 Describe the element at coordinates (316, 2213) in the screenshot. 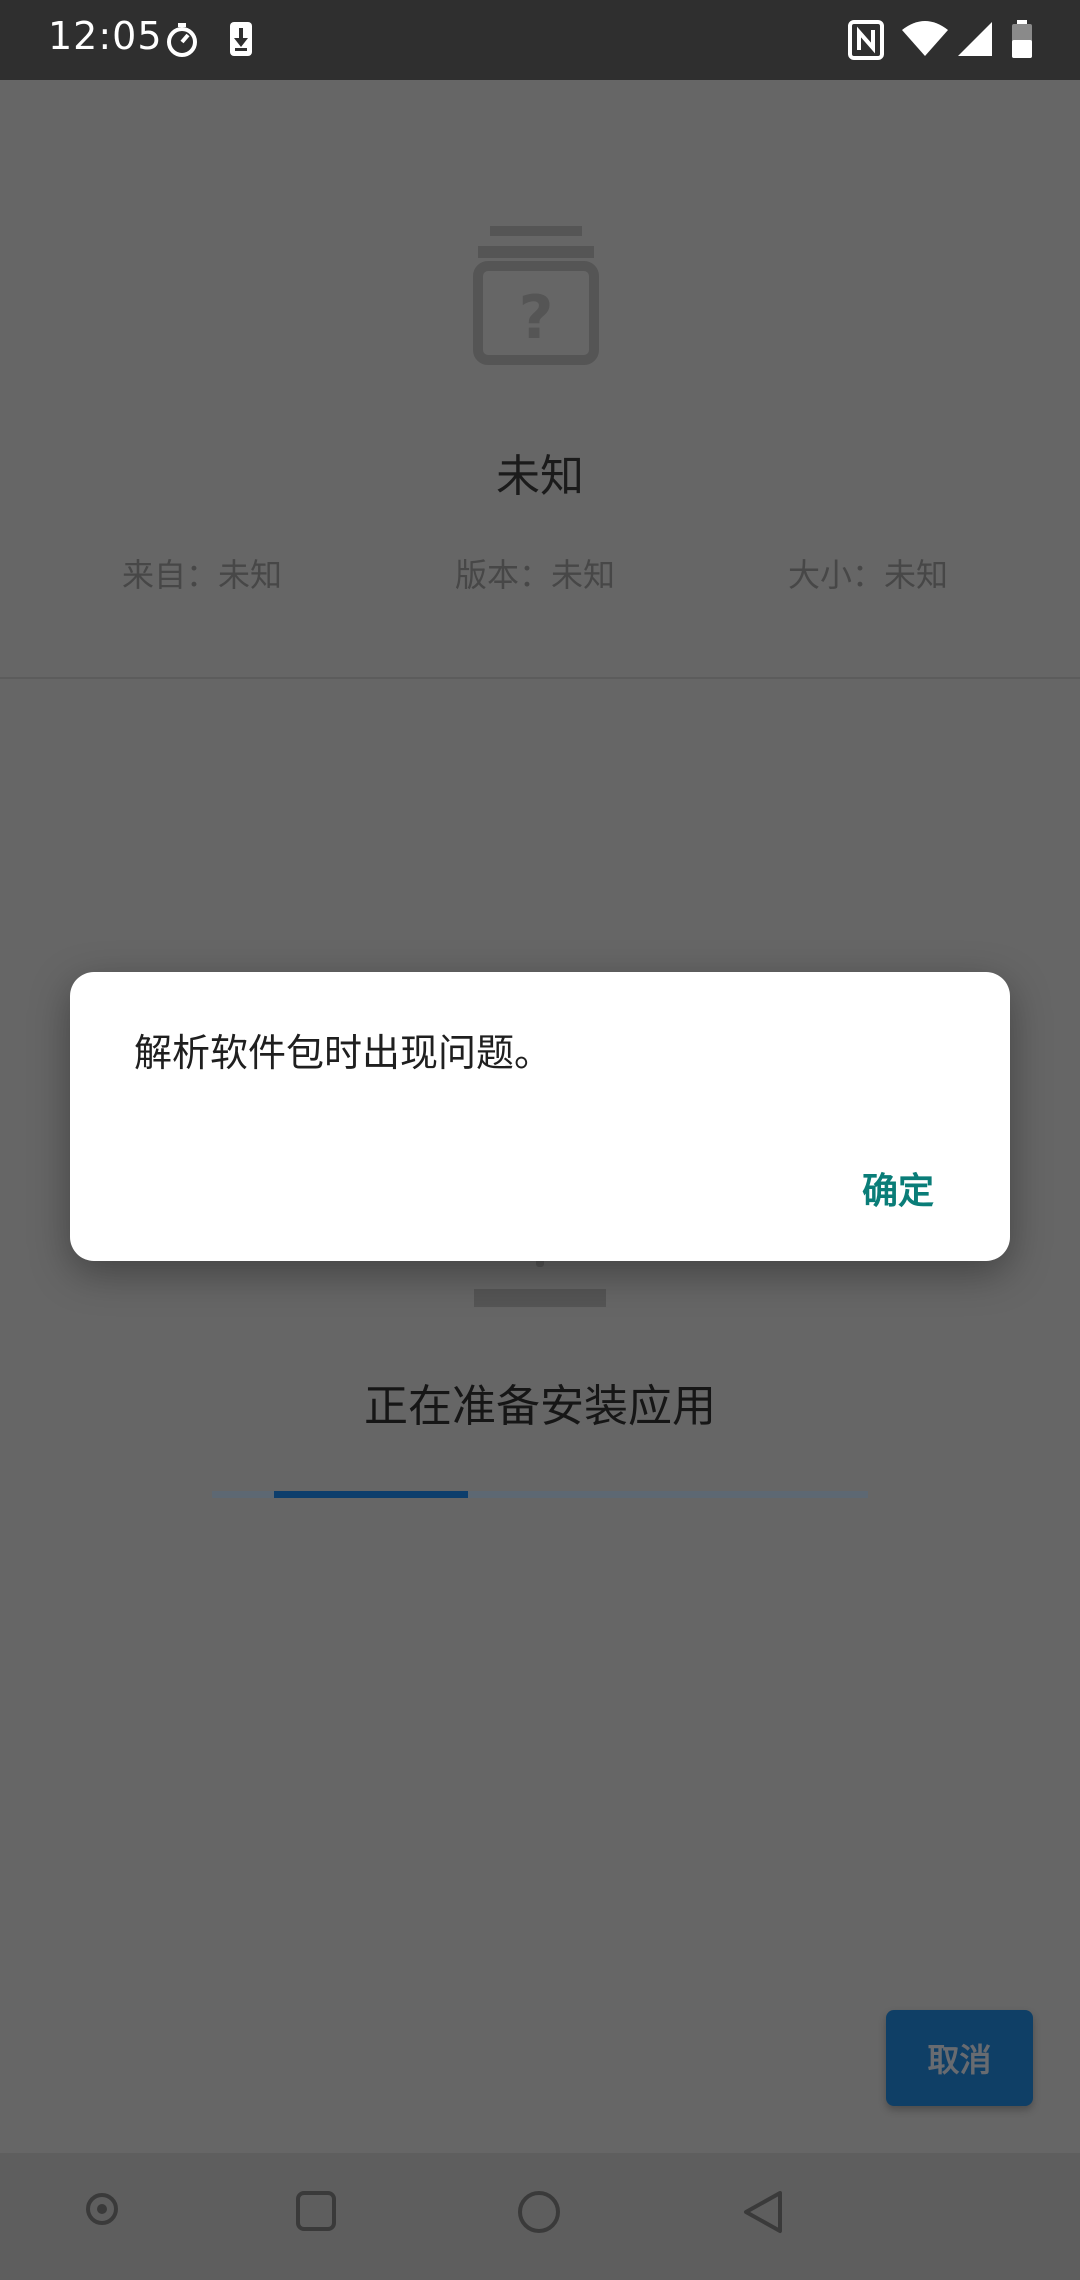

I see `recents-icon` at that location.